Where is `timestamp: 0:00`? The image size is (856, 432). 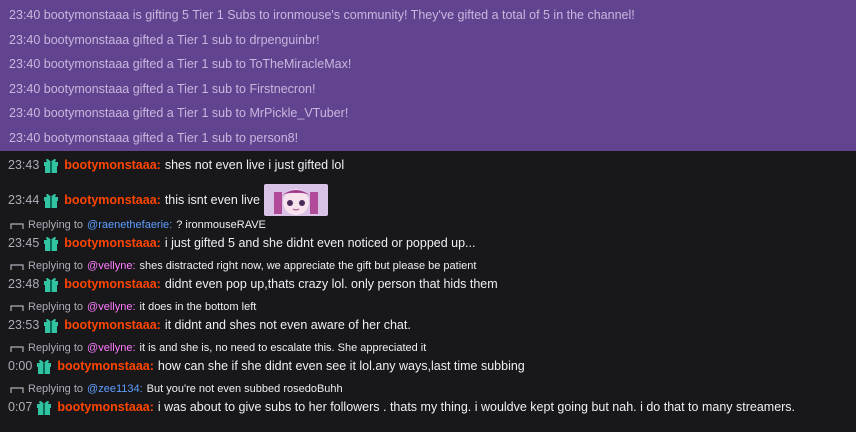 timestamp: 0:00 is located at coordinates (20, 366).